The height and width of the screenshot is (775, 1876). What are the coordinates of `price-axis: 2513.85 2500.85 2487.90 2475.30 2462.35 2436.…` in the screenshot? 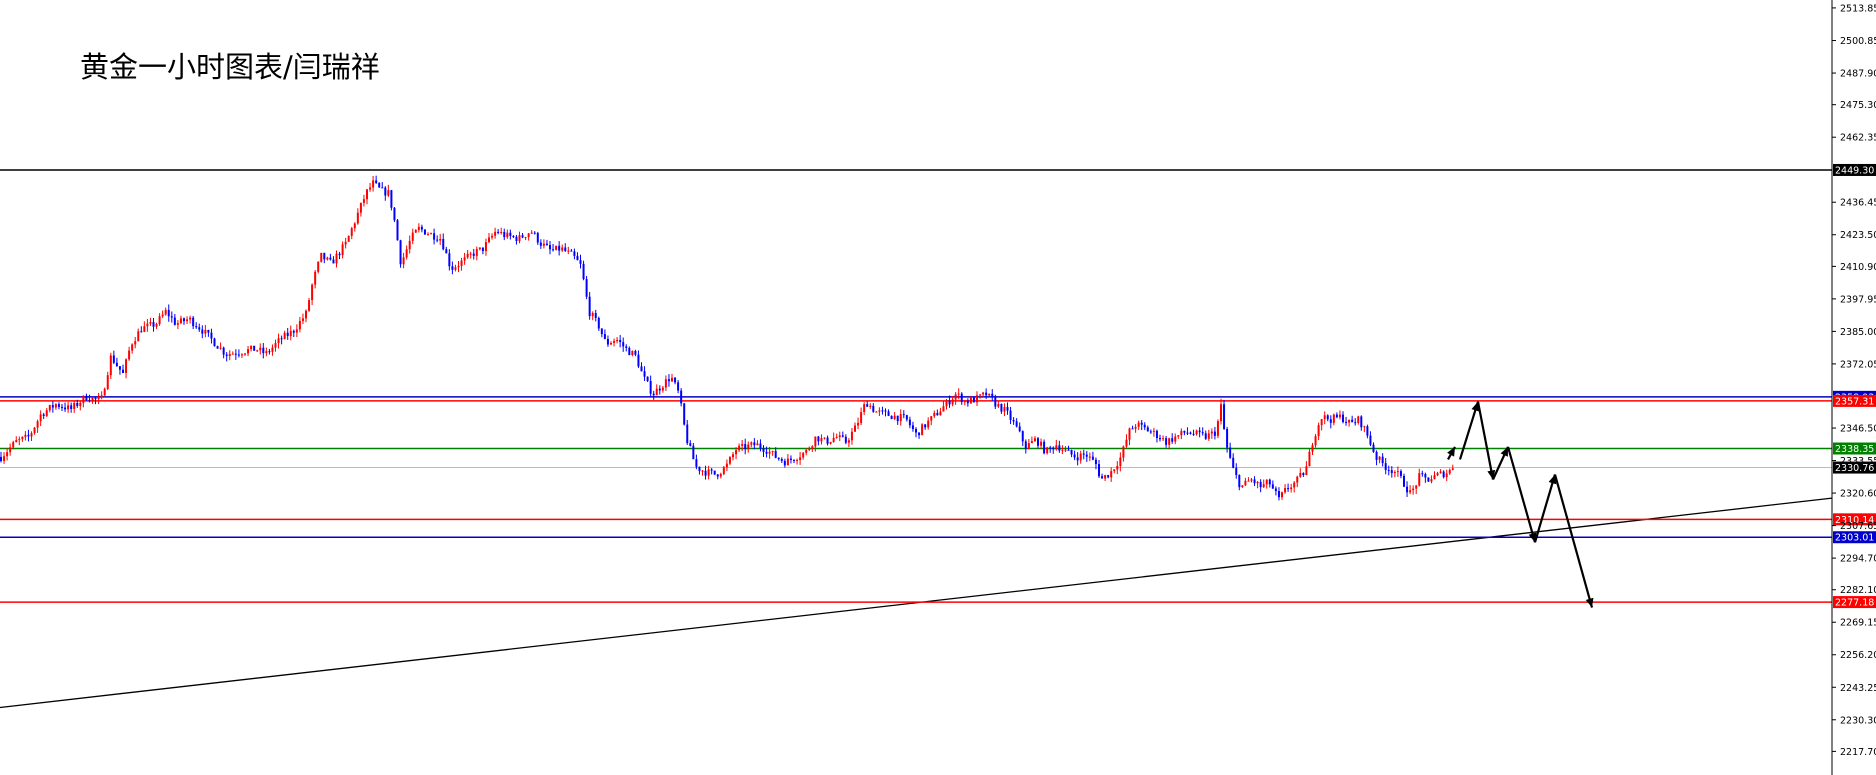 It's located at (1853, 387).